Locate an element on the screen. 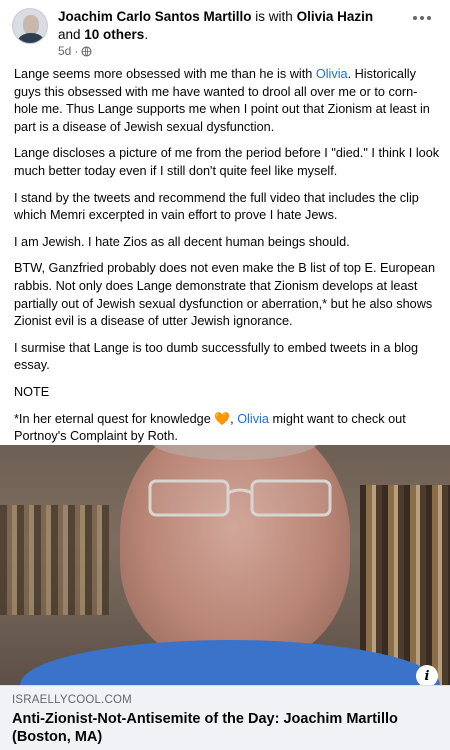 This screenshot has width=450, height=750. globe-icon is located at coordinates (86, 51).